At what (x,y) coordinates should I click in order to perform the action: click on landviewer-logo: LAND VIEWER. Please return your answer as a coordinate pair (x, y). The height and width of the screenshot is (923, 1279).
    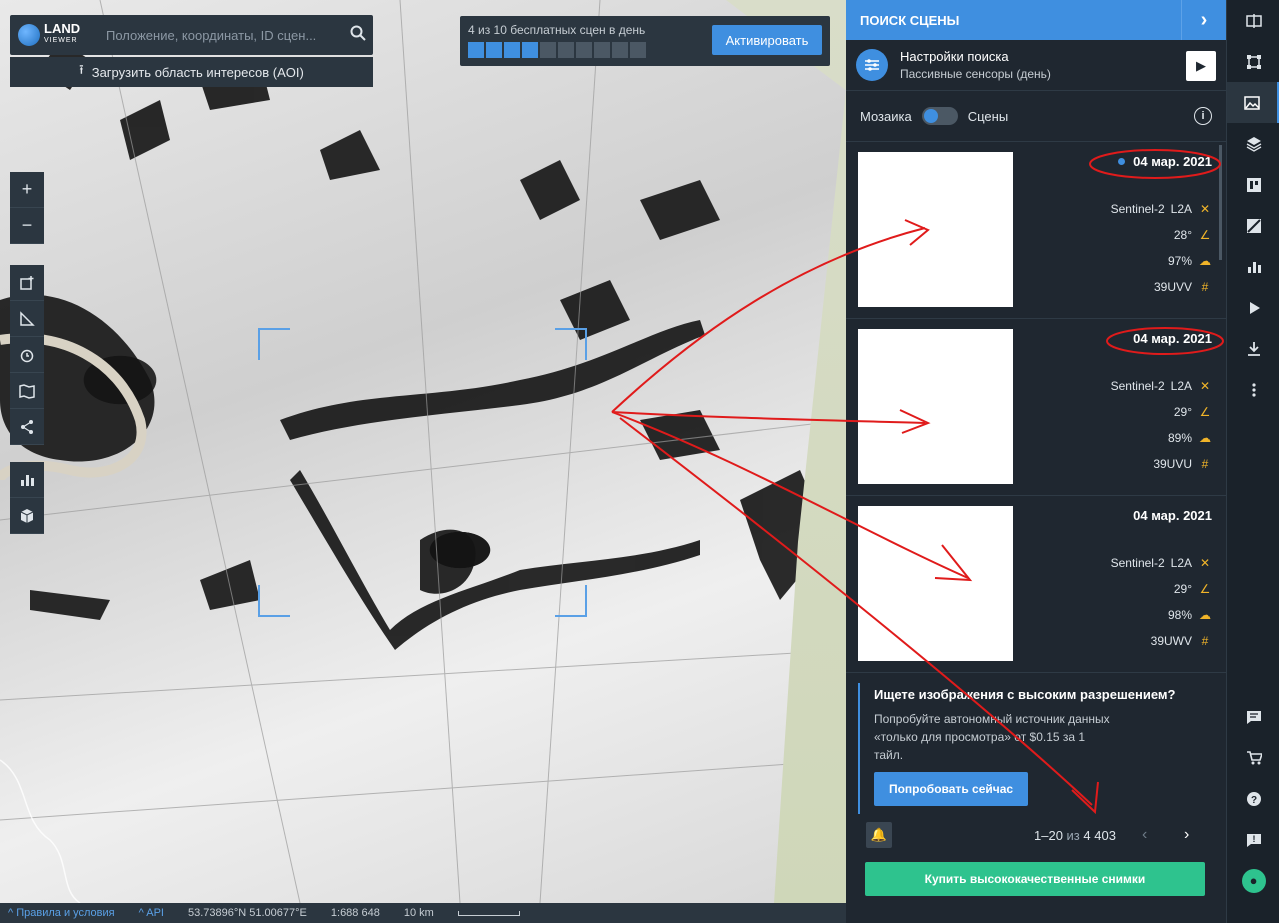
    Looking at the image, I should click on (54, 35).